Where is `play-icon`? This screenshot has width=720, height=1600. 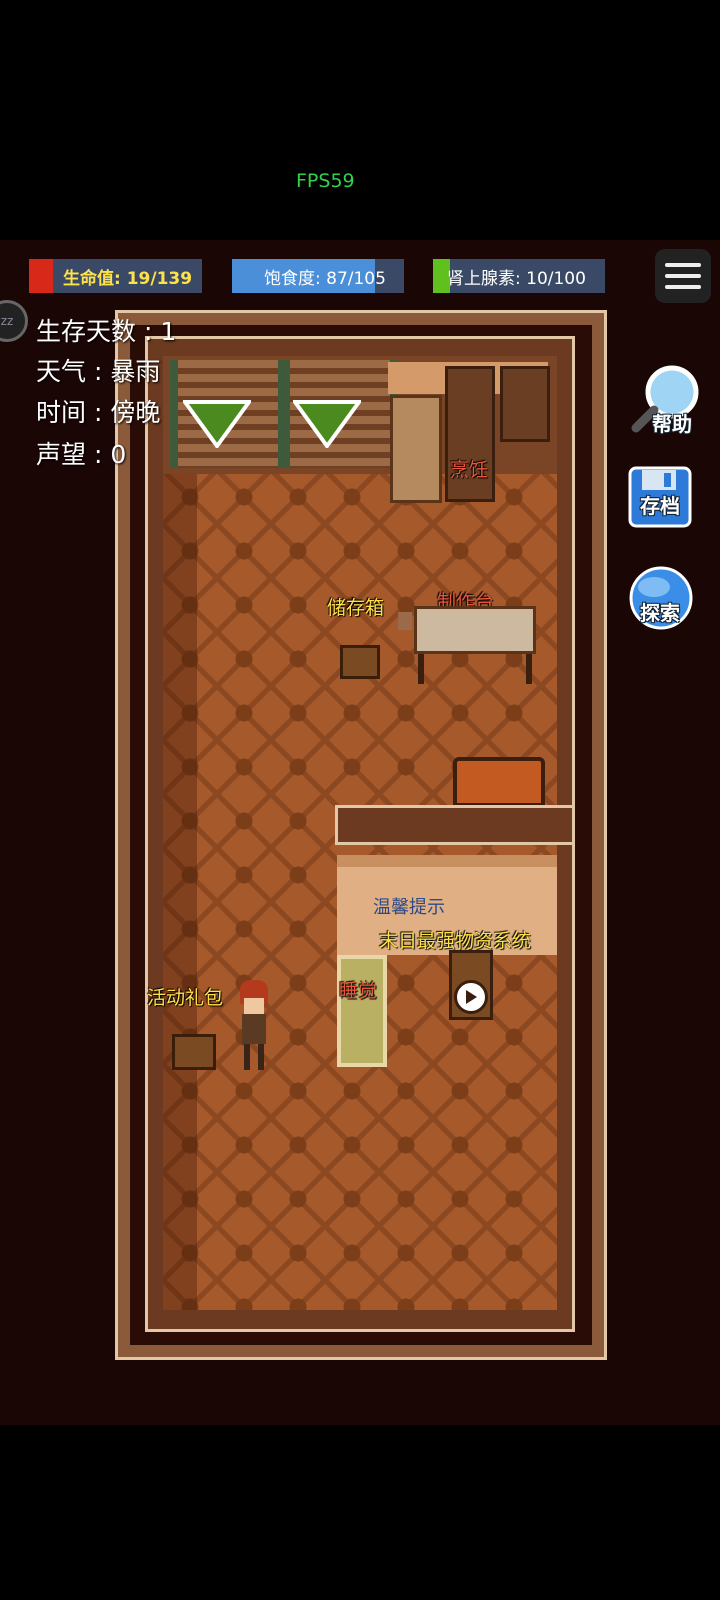 play-icon is located at coordinates (471, 997).